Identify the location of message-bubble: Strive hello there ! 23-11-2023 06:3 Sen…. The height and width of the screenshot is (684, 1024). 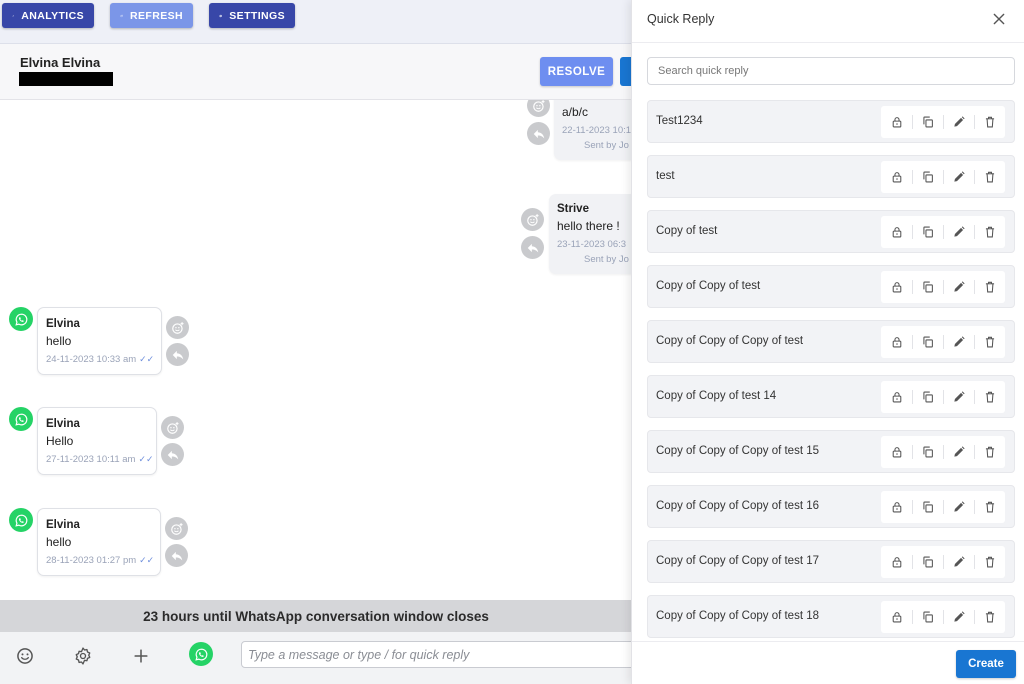
(590, 234).